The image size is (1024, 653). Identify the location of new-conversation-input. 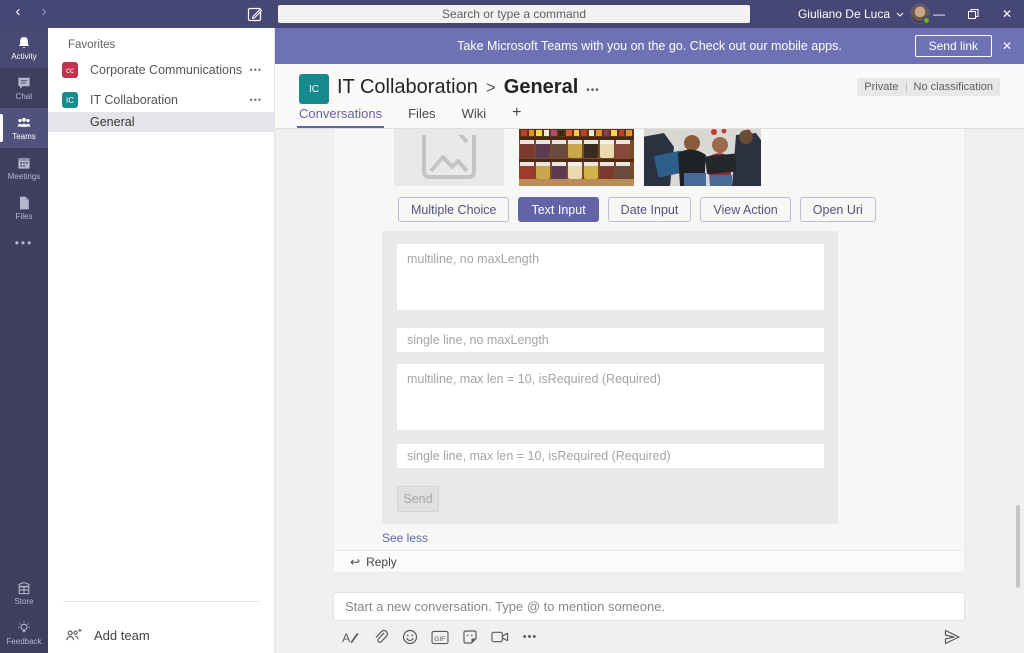
(649, 606).